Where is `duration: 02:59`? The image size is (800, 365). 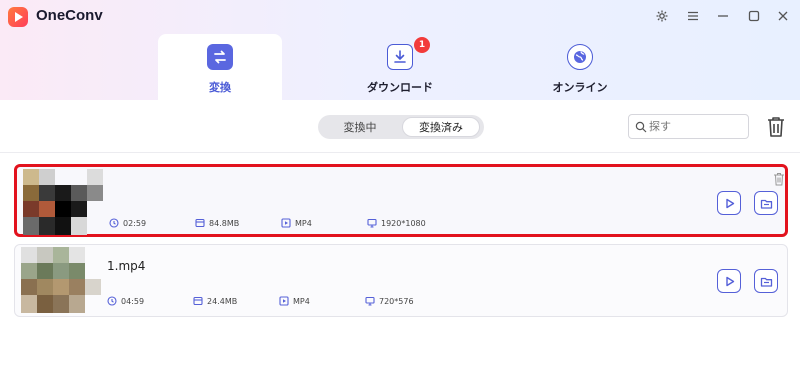 duration: 02:59 is located at coordinates (127, 223).